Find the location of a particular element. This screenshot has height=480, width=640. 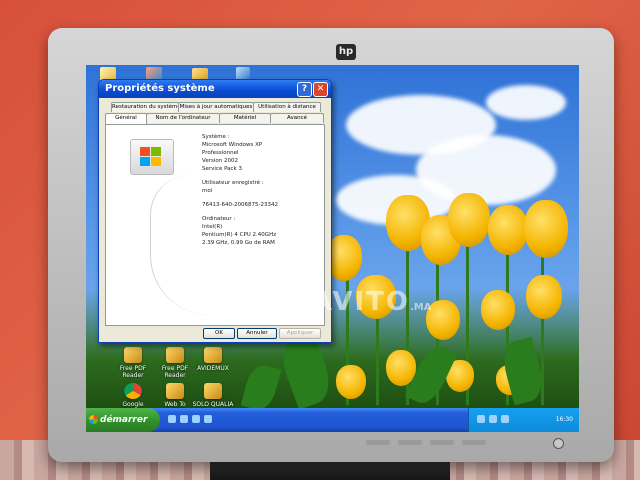

power-button-icon is located at coordinates (558, 443).